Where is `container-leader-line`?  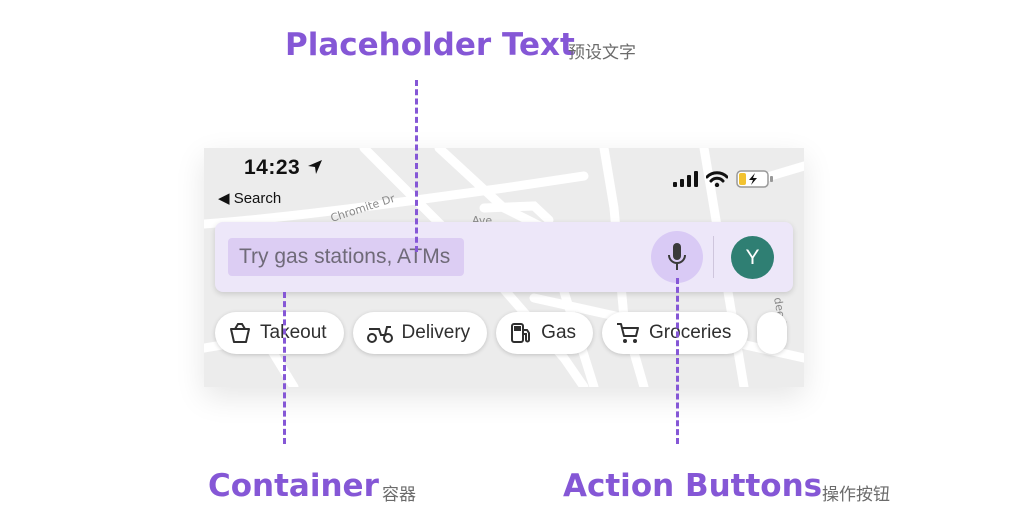
container-leader-line is located at coordinates (284, 368).